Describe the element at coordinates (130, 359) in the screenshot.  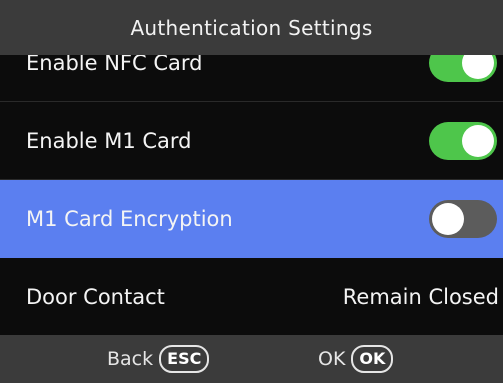
I see `back-label: Back` at that location.